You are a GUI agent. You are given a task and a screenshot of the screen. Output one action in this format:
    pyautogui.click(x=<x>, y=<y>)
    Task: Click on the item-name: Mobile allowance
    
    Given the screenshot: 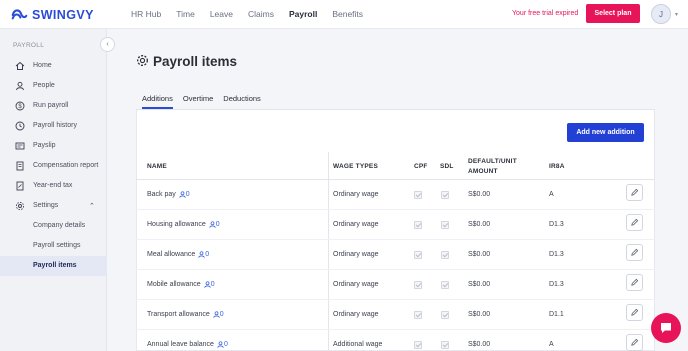 What is the action you would take?
    pyautogui.click(x=174, y=284)
    